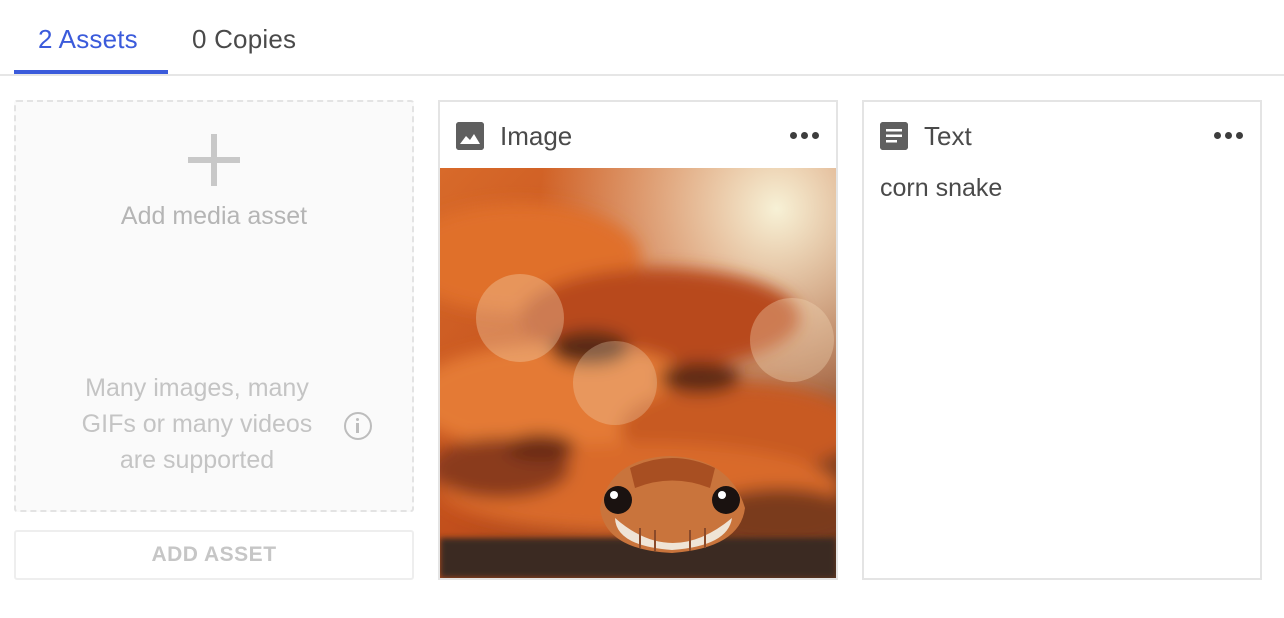 The height and width of the screenshot is (618, 1284). I want to click on image-icon, so click(470, 136).